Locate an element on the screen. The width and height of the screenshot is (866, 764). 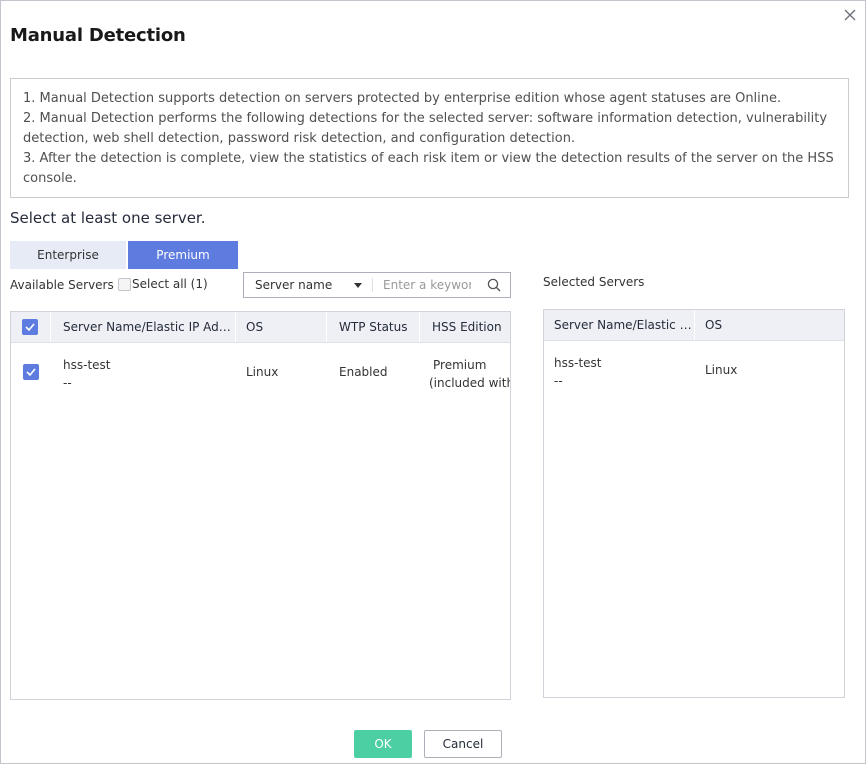
caret-down-icon is located at coordinates (358, 285).